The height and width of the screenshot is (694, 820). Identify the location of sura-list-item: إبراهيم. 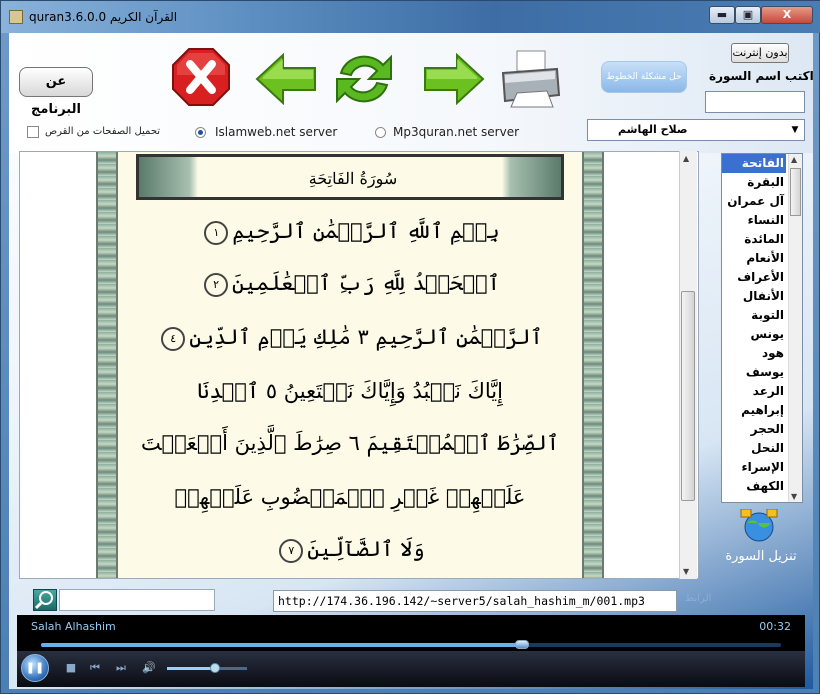
(754, 410).